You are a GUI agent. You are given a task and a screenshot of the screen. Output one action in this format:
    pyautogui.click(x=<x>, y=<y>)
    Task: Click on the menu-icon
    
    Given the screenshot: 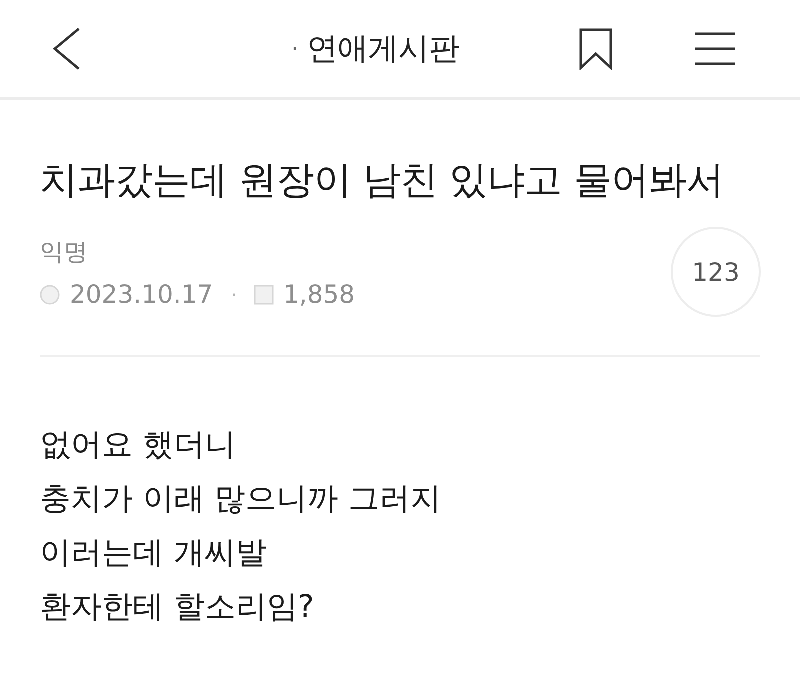 What is the action you would take?
    pyautogui.click(x=715, y=49)
    